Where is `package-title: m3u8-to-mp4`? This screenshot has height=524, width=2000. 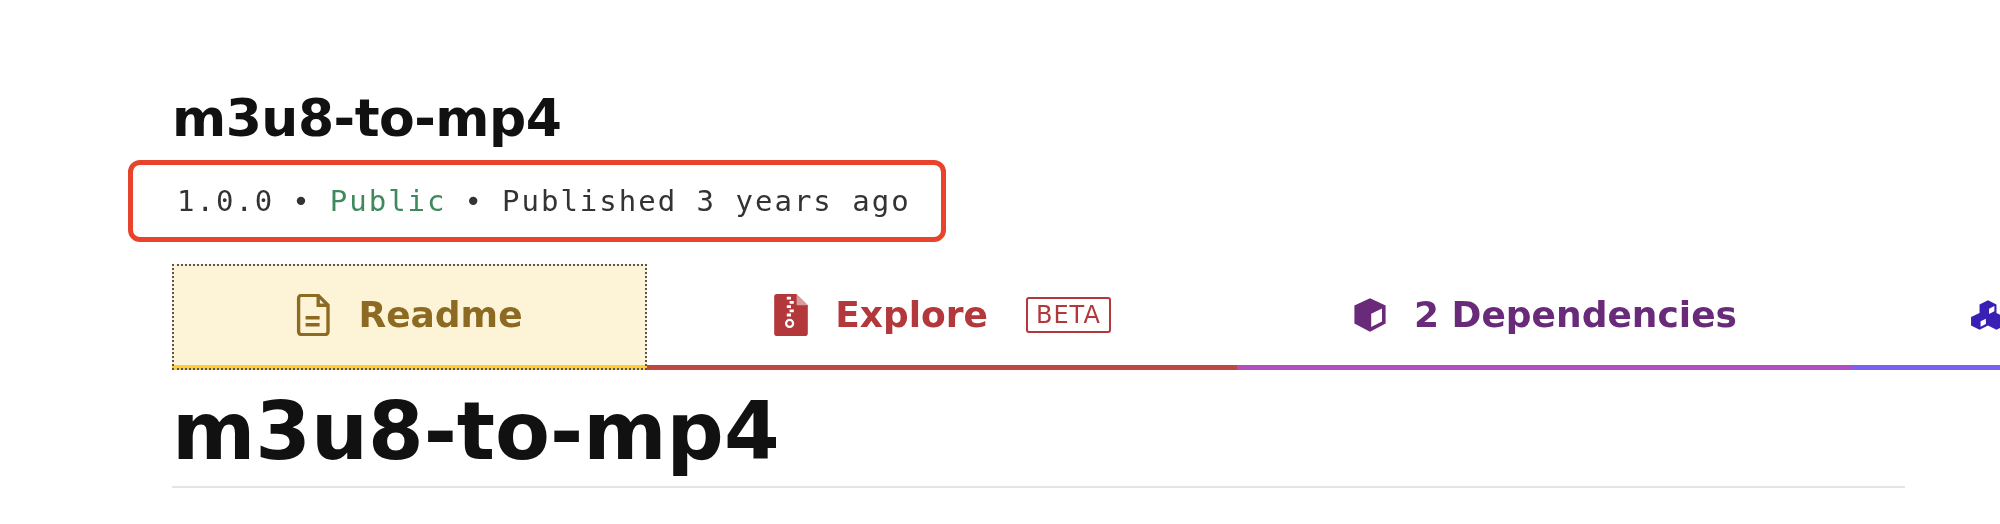 package-title: m3u8-to-mp4 is located at coordinates (367, 118).